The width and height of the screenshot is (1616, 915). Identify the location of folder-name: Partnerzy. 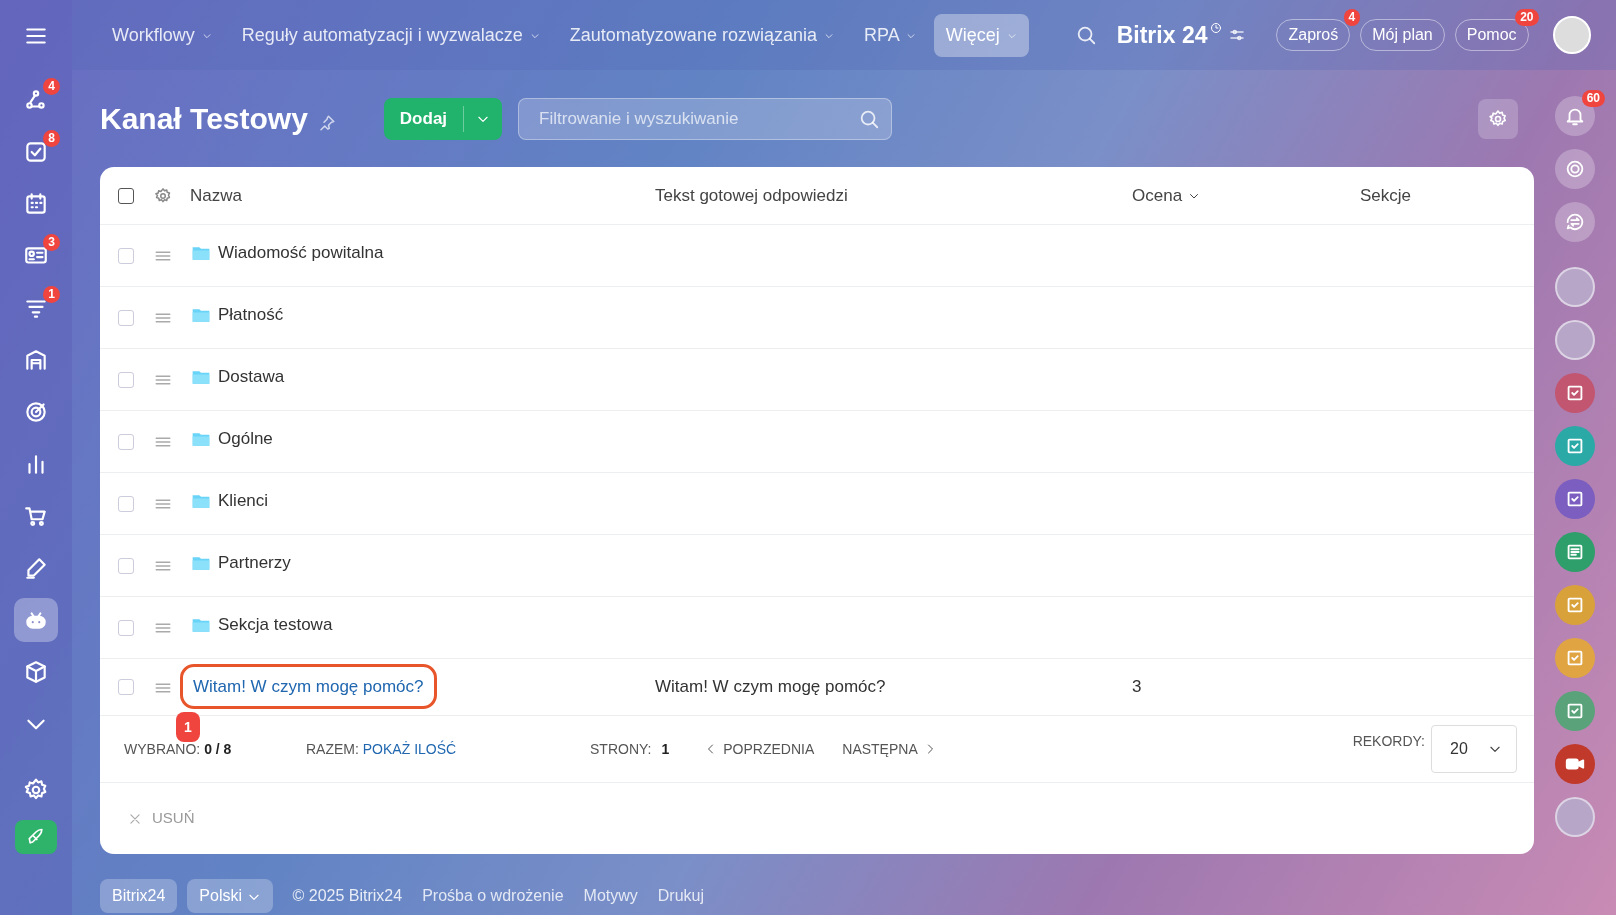
(240, 563).